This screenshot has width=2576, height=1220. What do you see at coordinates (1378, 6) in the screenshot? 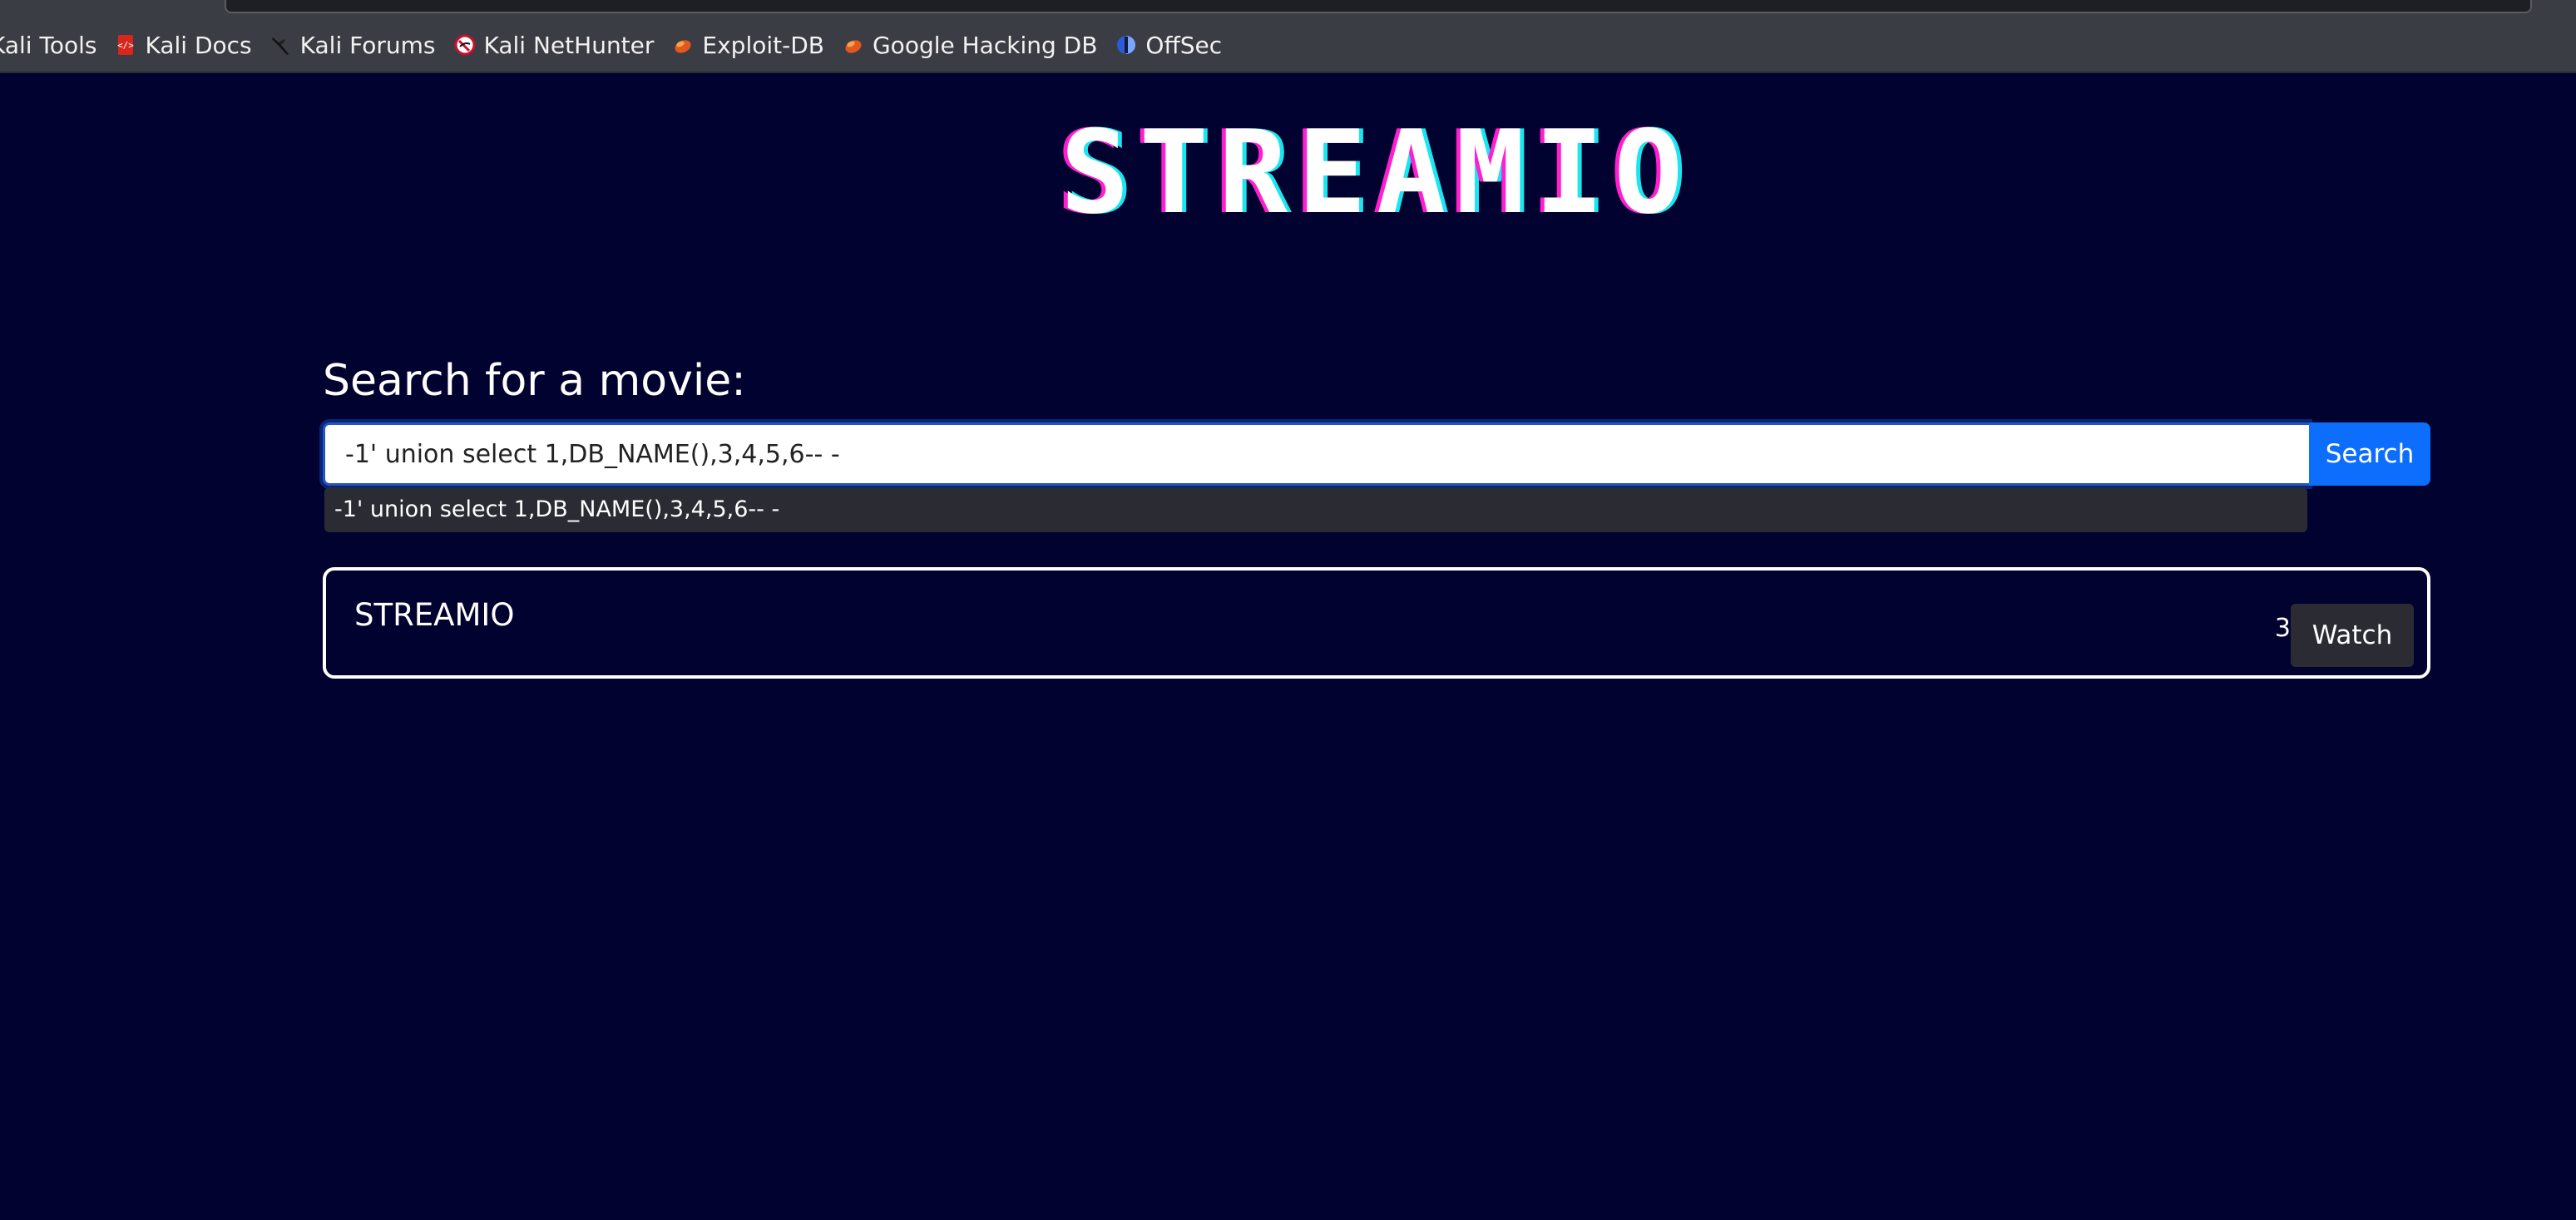
I see `url-bar` at bounding box center [1378, 6].